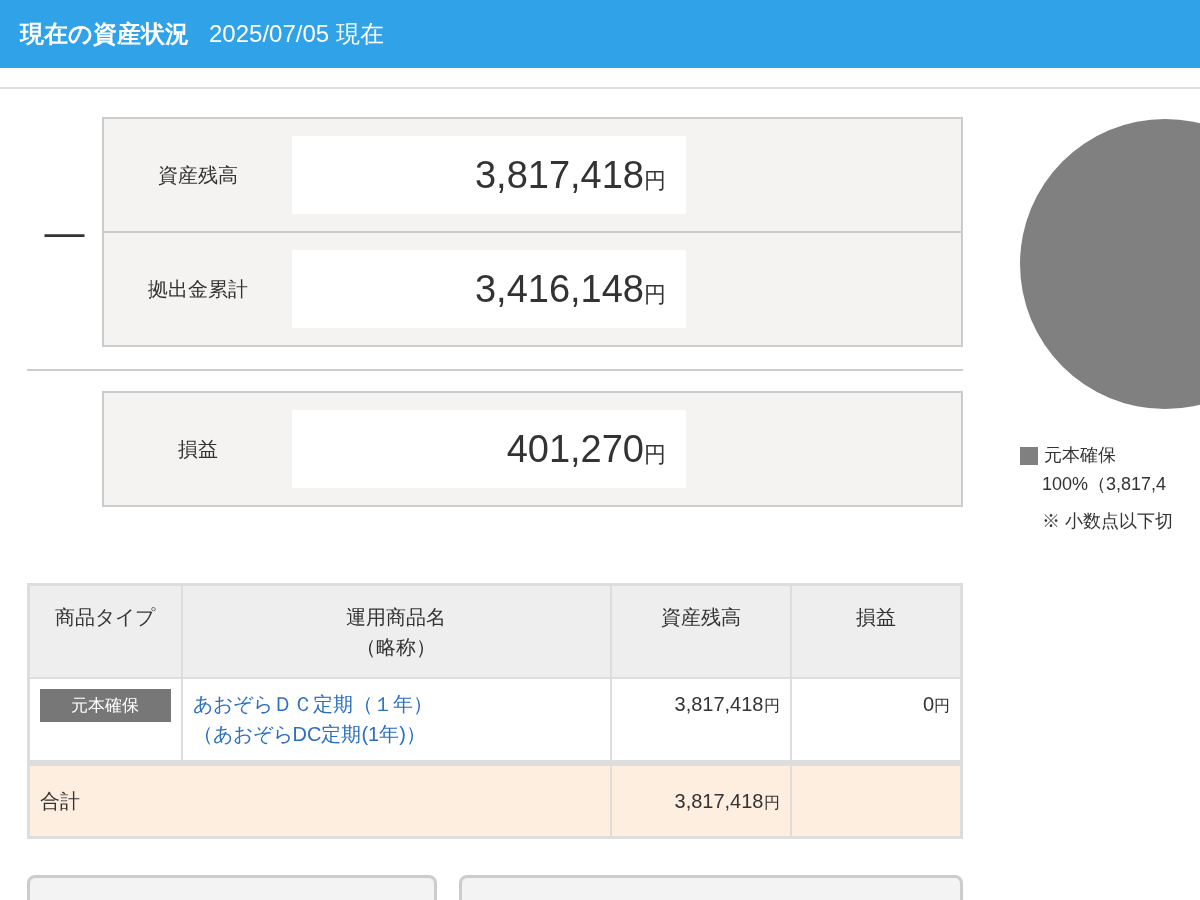  Describe the element at coordinates (105, 705) in the screenshot. I see `type-tag: 元本確保` at that location.